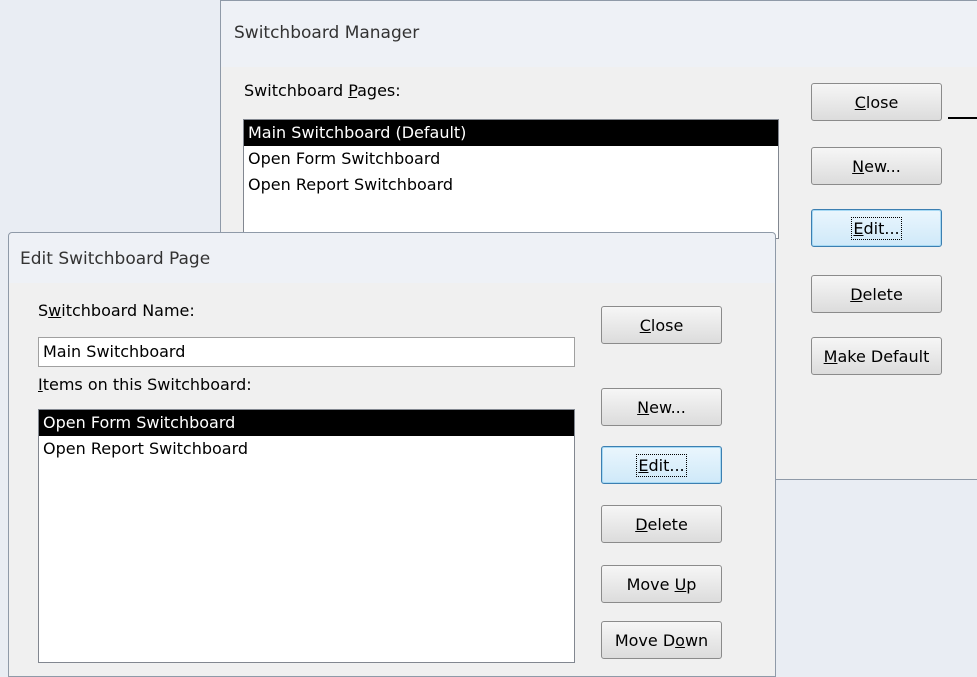  What do you see at coordinates (115, 259) in the screenshot?
I see `window-title: Edit Switchboard Page` at bounding box center [115, 259].